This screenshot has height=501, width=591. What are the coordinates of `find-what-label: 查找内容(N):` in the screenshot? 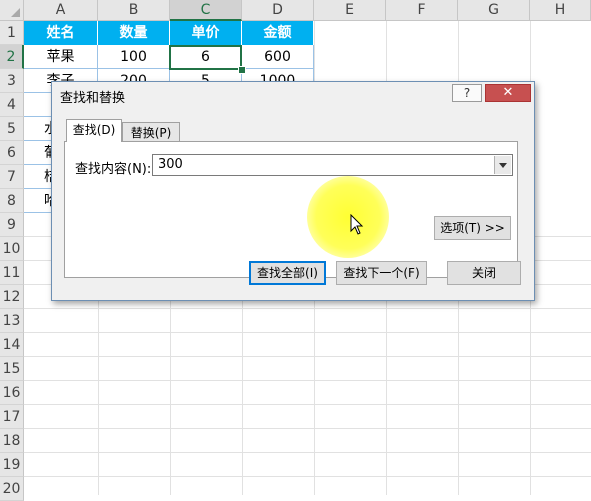 It's located at (113, 169).